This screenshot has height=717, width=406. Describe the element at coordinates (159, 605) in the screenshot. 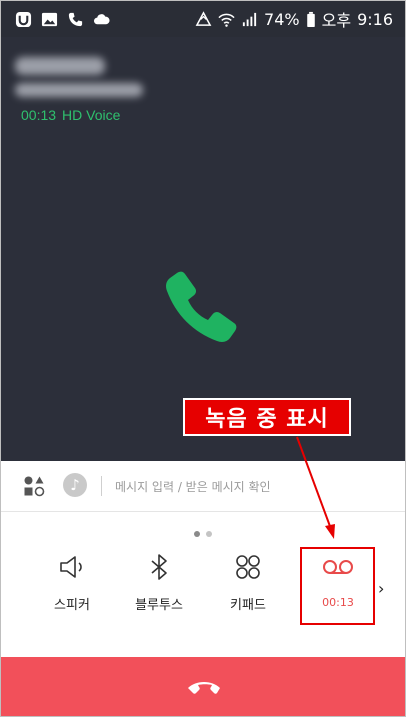

I see `bluetooth-label: 블루투스` at that location.